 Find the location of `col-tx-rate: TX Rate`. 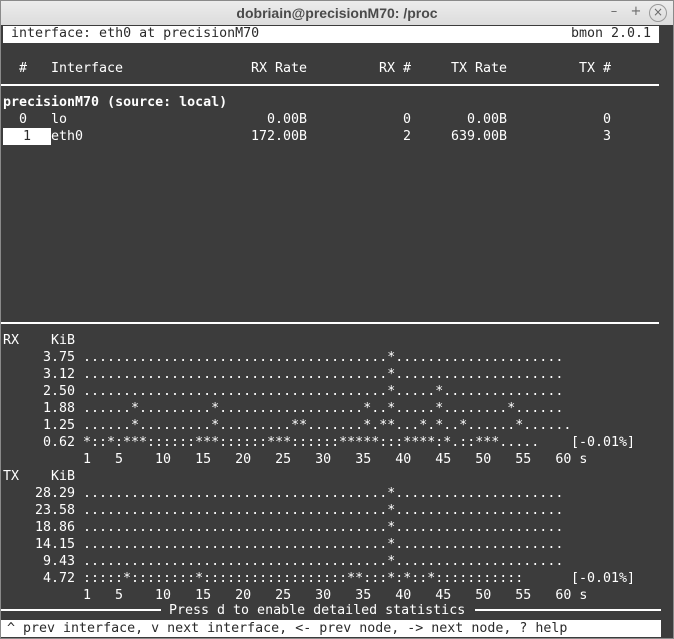

col-tx-rate: TX Rate is located at coordinates (479, 68).